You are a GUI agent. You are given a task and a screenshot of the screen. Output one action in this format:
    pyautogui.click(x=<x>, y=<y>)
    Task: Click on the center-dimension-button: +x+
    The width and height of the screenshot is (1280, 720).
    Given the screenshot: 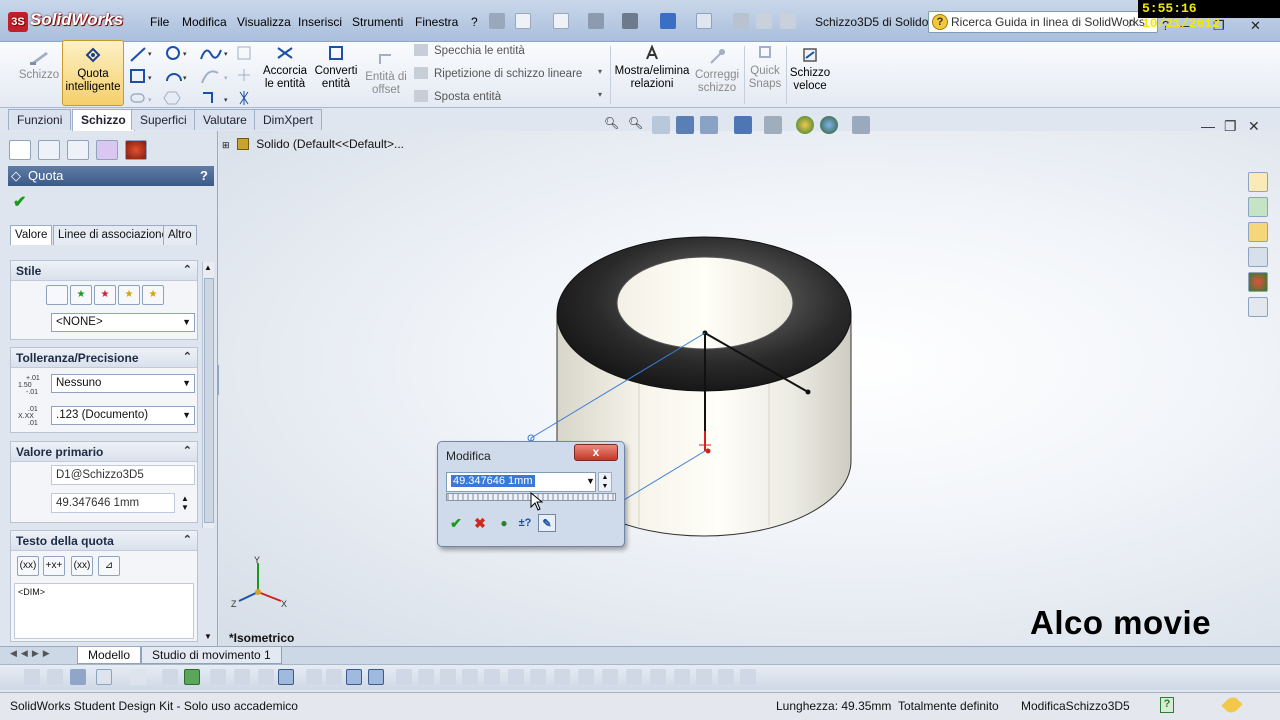 What is the action you would take?
    pyautogui.click(x=54, y=566)
    